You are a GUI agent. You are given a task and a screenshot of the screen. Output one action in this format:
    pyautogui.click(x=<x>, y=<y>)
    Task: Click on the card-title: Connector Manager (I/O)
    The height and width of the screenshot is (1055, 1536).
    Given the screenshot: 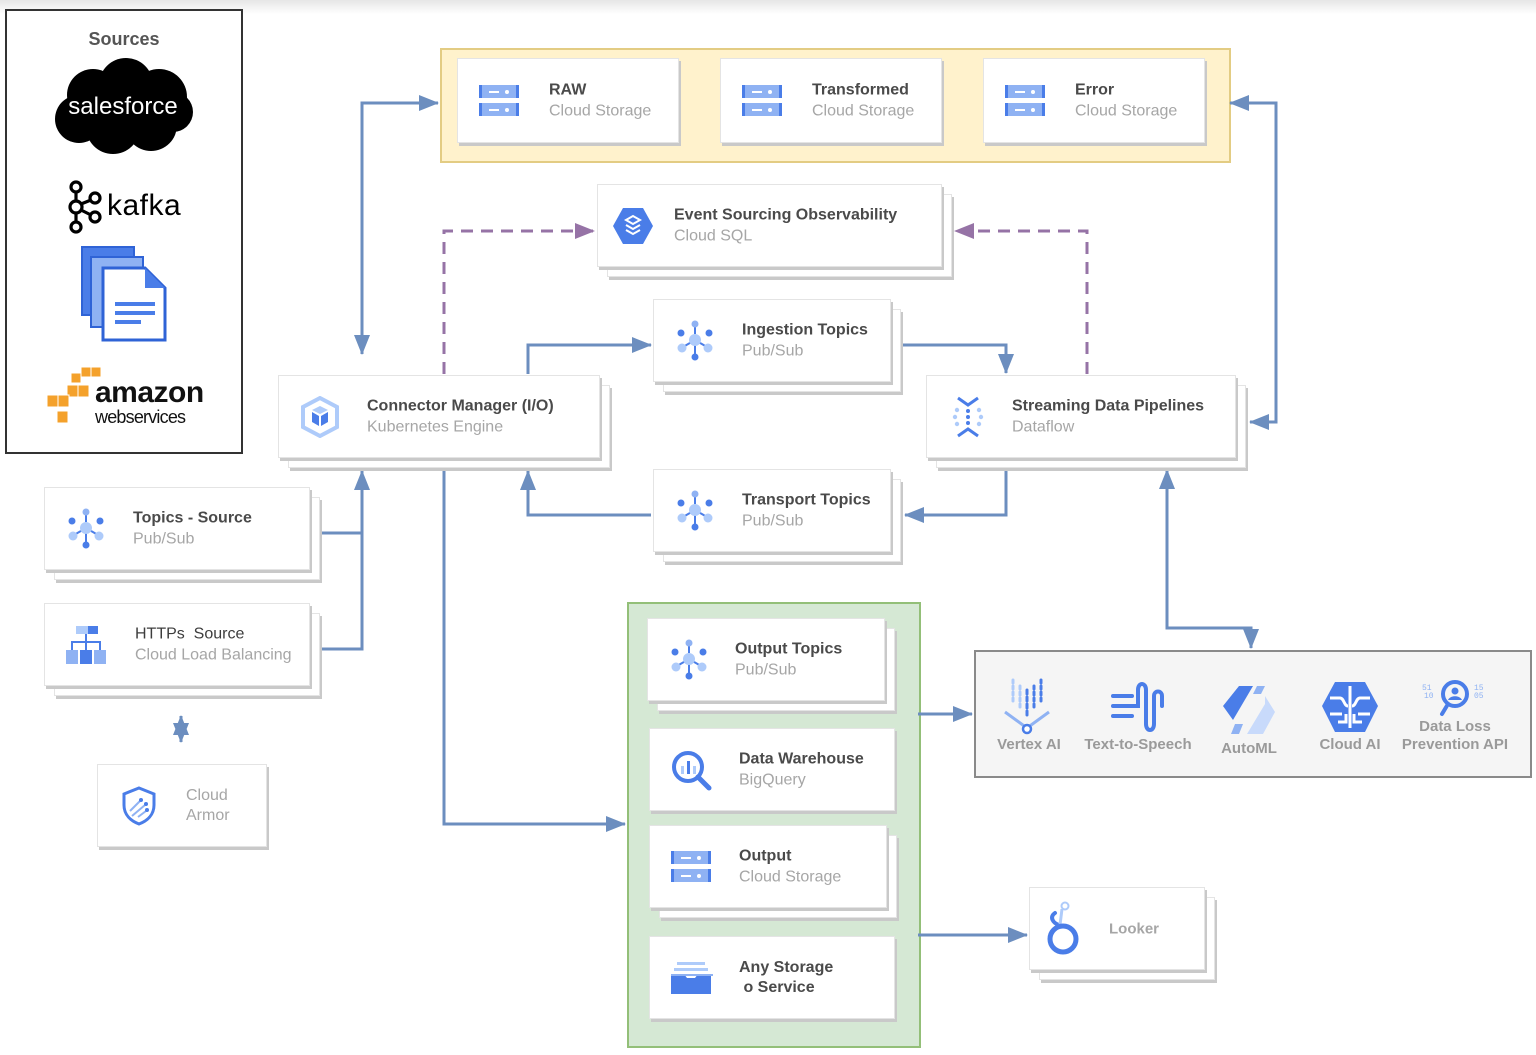 What is the action you would take?
    pyautogui.click(x=460, y=405)
    